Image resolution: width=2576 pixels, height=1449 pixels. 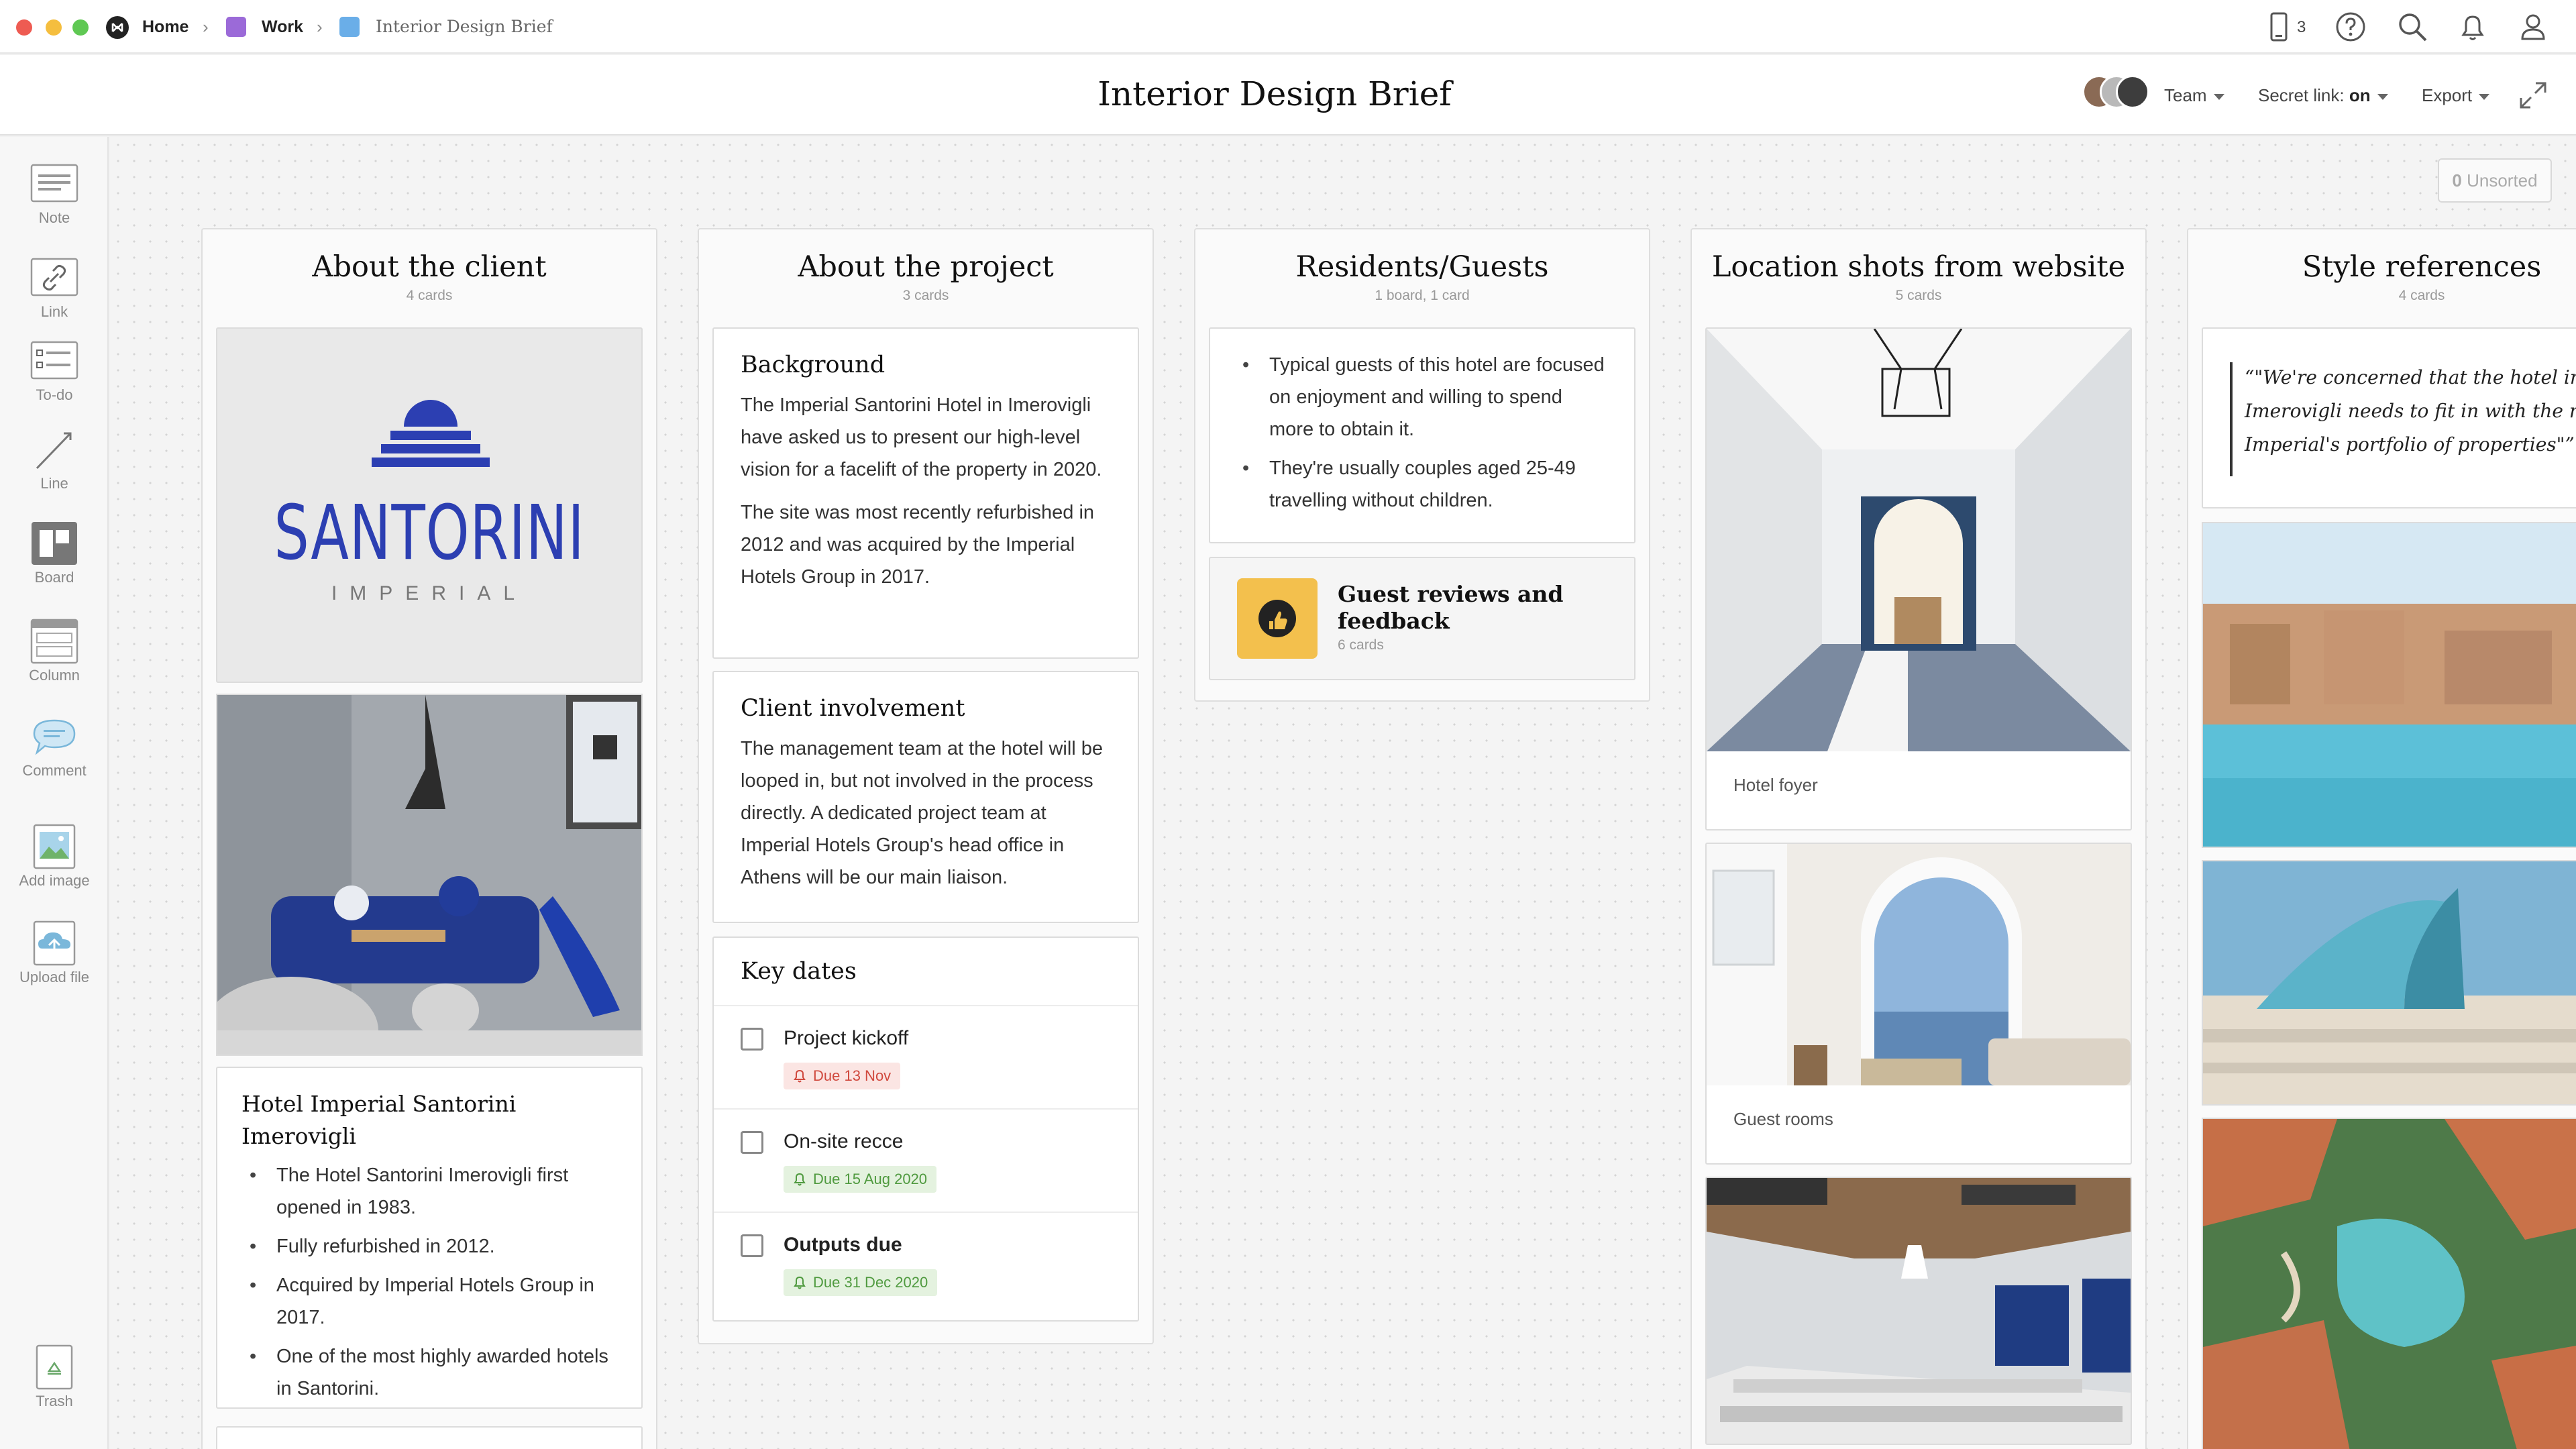 I want to click on todo-item: On-site recce Due 15 Aug 2020, so click(x=926, y=1160).